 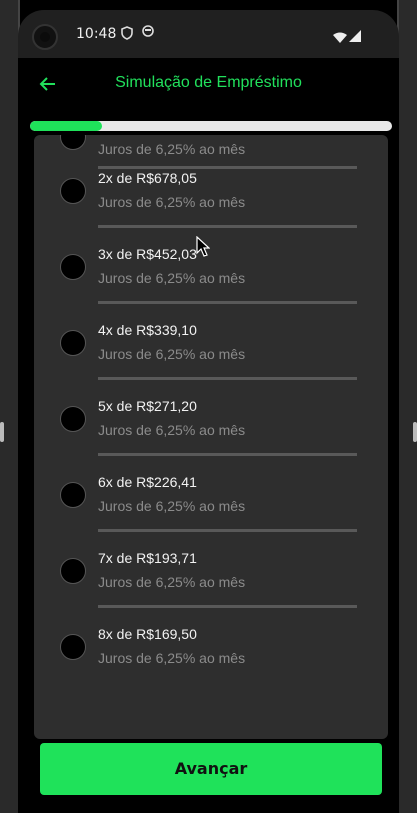 I want to click on status-bar: 10:48, so click(x=208, y=34).